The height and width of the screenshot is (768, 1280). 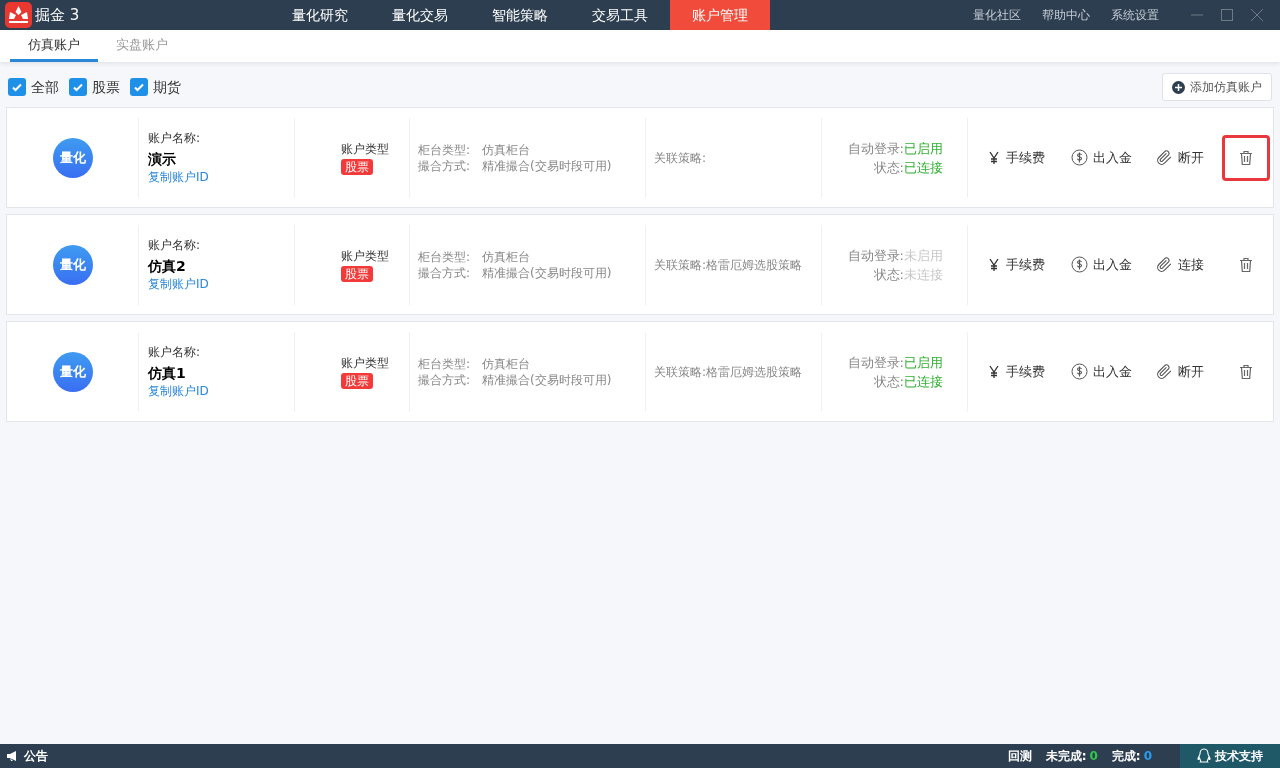 I want to click on delete-button, so click(x=1246, y=157).